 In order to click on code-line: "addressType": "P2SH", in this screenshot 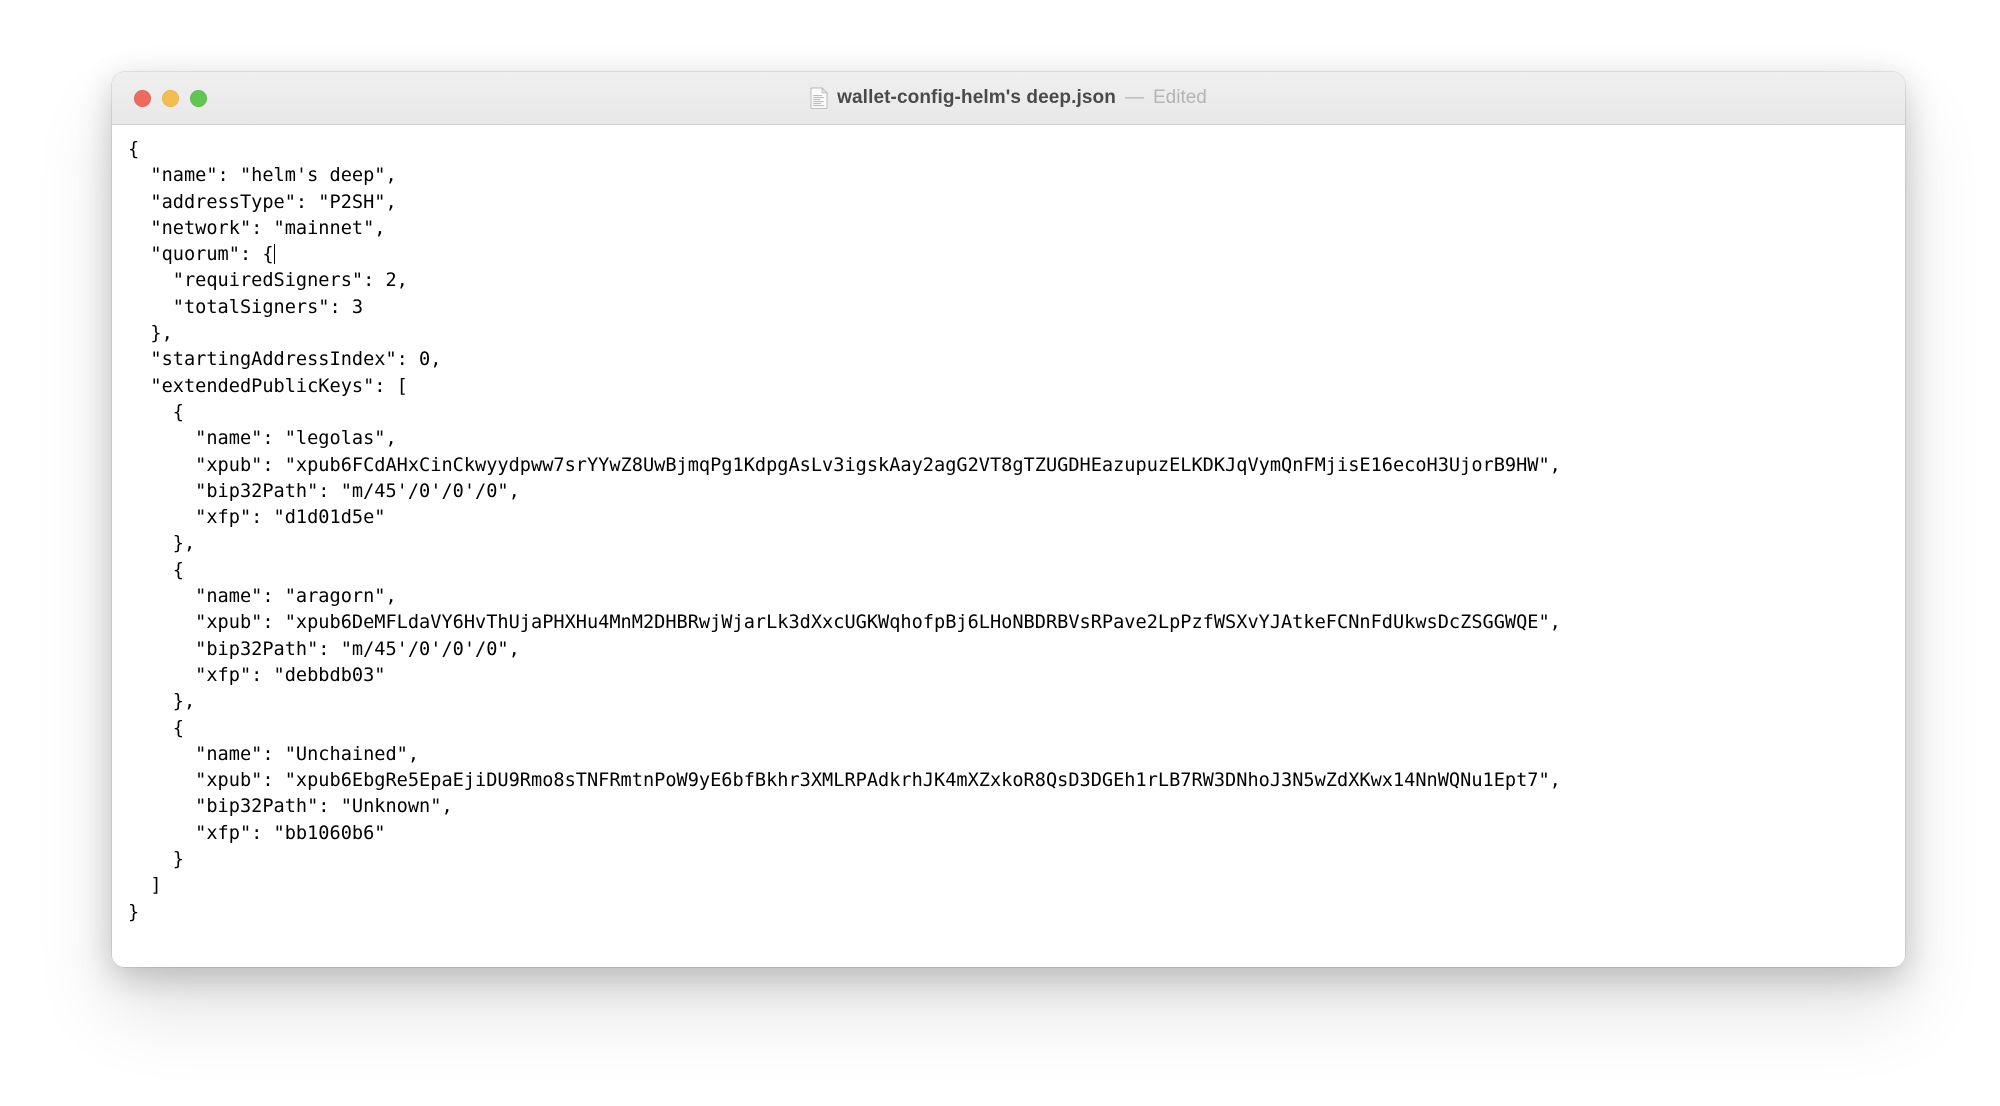, I will do `click(262, 202)`.